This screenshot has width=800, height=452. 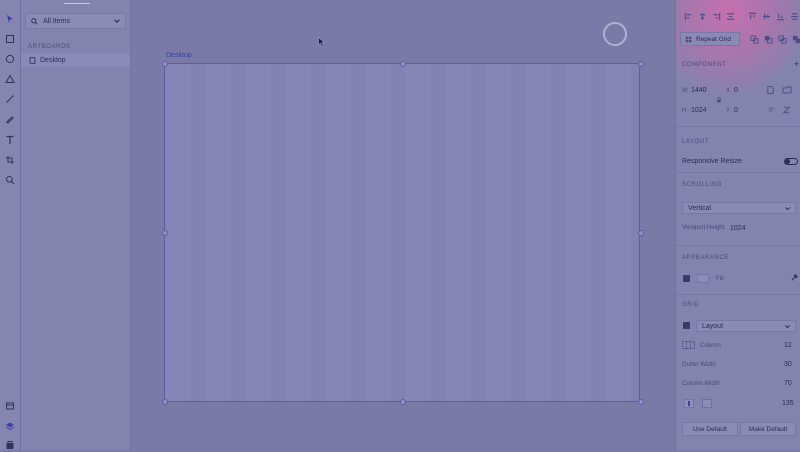 What do you see at coordinates (706, 258) in the screenshot?
I see `appearance-heading: APPEARANCE` at bounding box center [706, 258].